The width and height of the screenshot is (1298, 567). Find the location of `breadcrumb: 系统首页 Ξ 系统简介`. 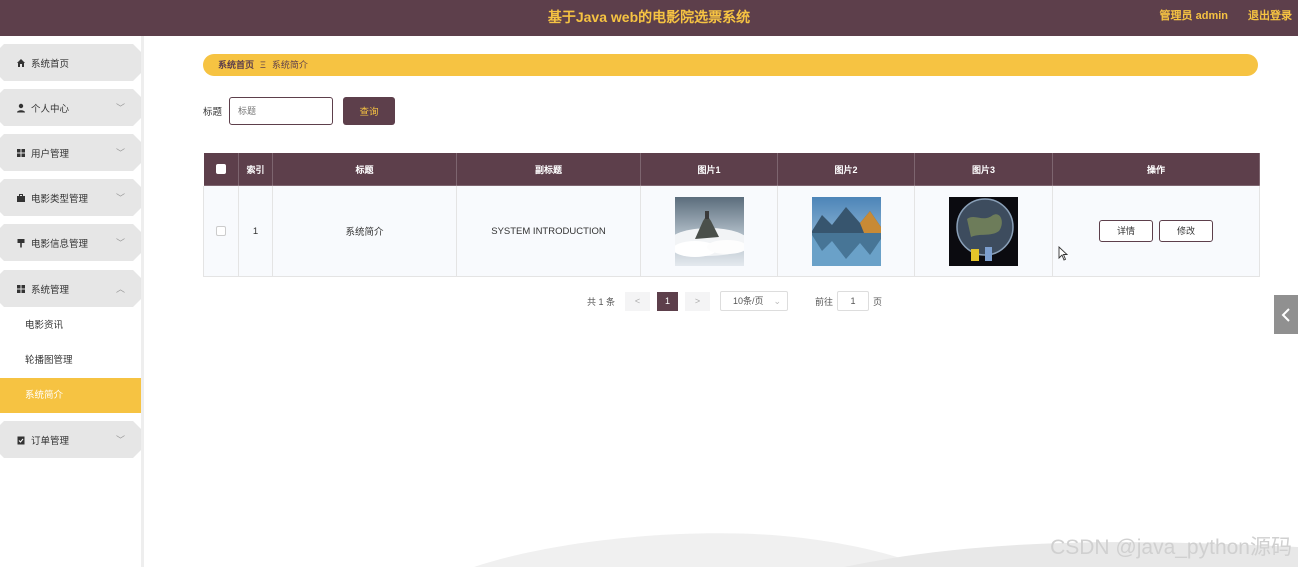

breadcrumb: 系统首页 Ξ 系统简介 is located at coordinates (730, 65).